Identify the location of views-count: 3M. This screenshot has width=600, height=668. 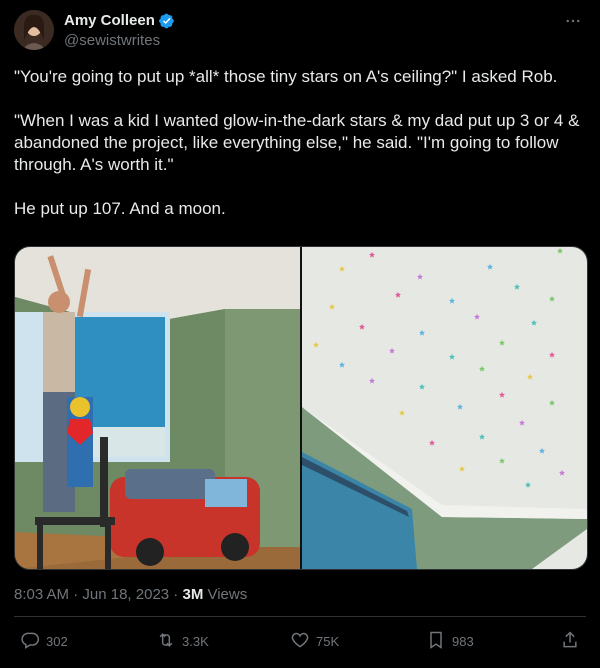
(193, 594).